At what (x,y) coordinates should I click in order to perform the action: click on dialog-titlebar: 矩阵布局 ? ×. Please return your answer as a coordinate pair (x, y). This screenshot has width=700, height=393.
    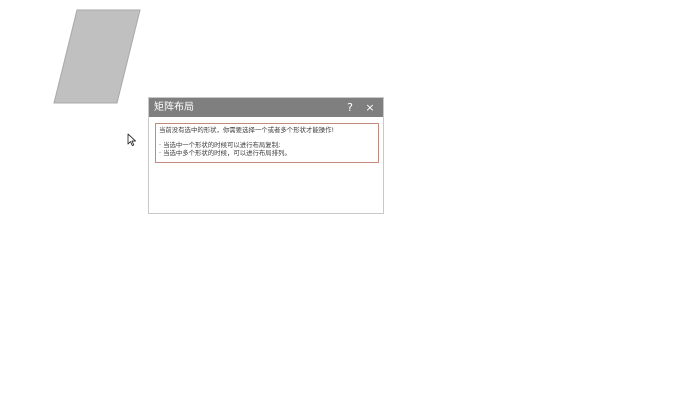
    Looking at the image, I should click on (266, 107).